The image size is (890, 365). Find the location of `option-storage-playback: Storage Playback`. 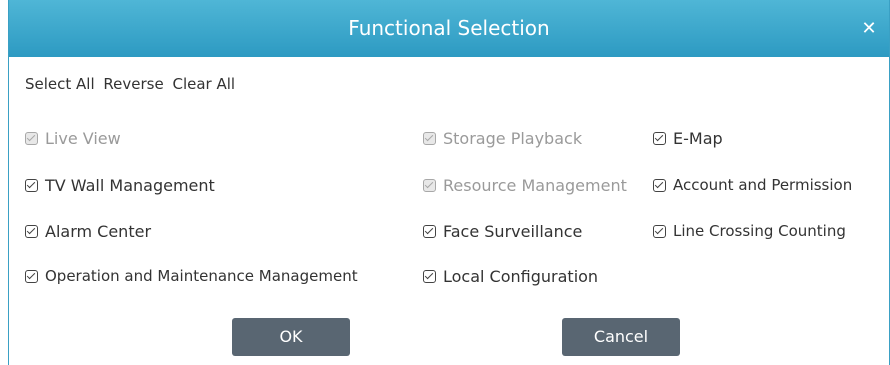

option-storage-playback: Storage Playback is located at coordinates (502, 138).